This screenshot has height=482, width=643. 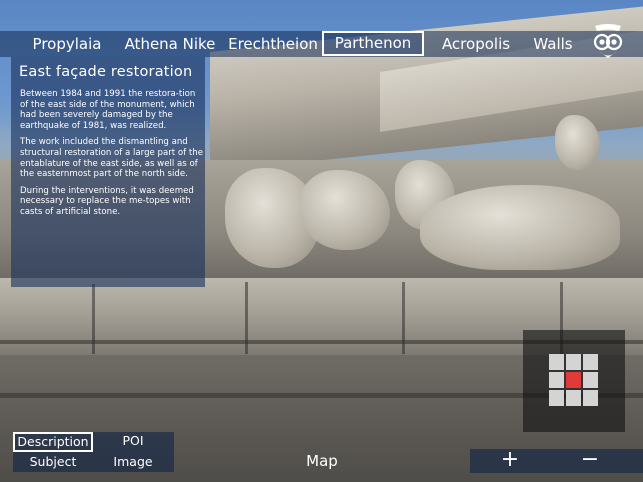 What do you see at coordinates (373, 43) in the screenshot?
I see `nav-item-parthenon: Parthenon` at bounding box center [373, 43].